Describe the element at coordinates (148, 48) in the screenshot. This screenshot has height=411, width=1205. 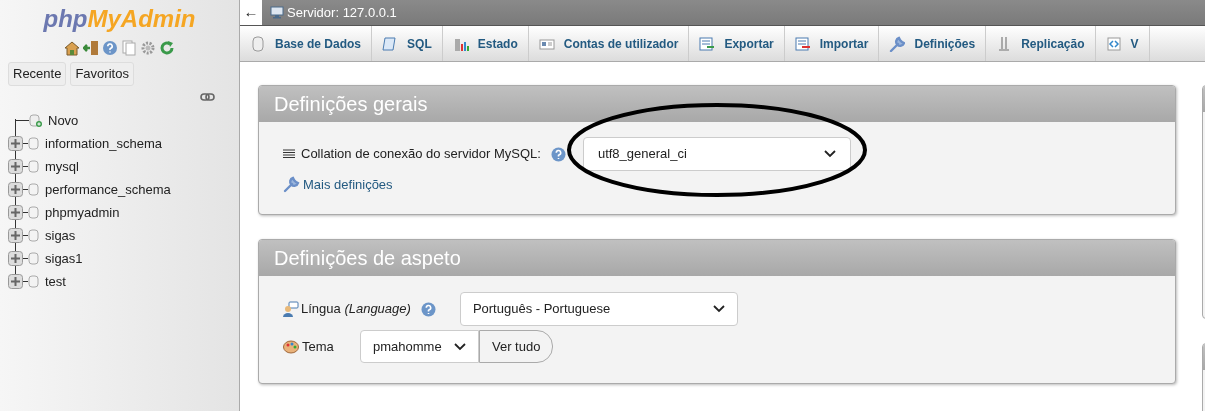
I see `settings-icon` at that location.